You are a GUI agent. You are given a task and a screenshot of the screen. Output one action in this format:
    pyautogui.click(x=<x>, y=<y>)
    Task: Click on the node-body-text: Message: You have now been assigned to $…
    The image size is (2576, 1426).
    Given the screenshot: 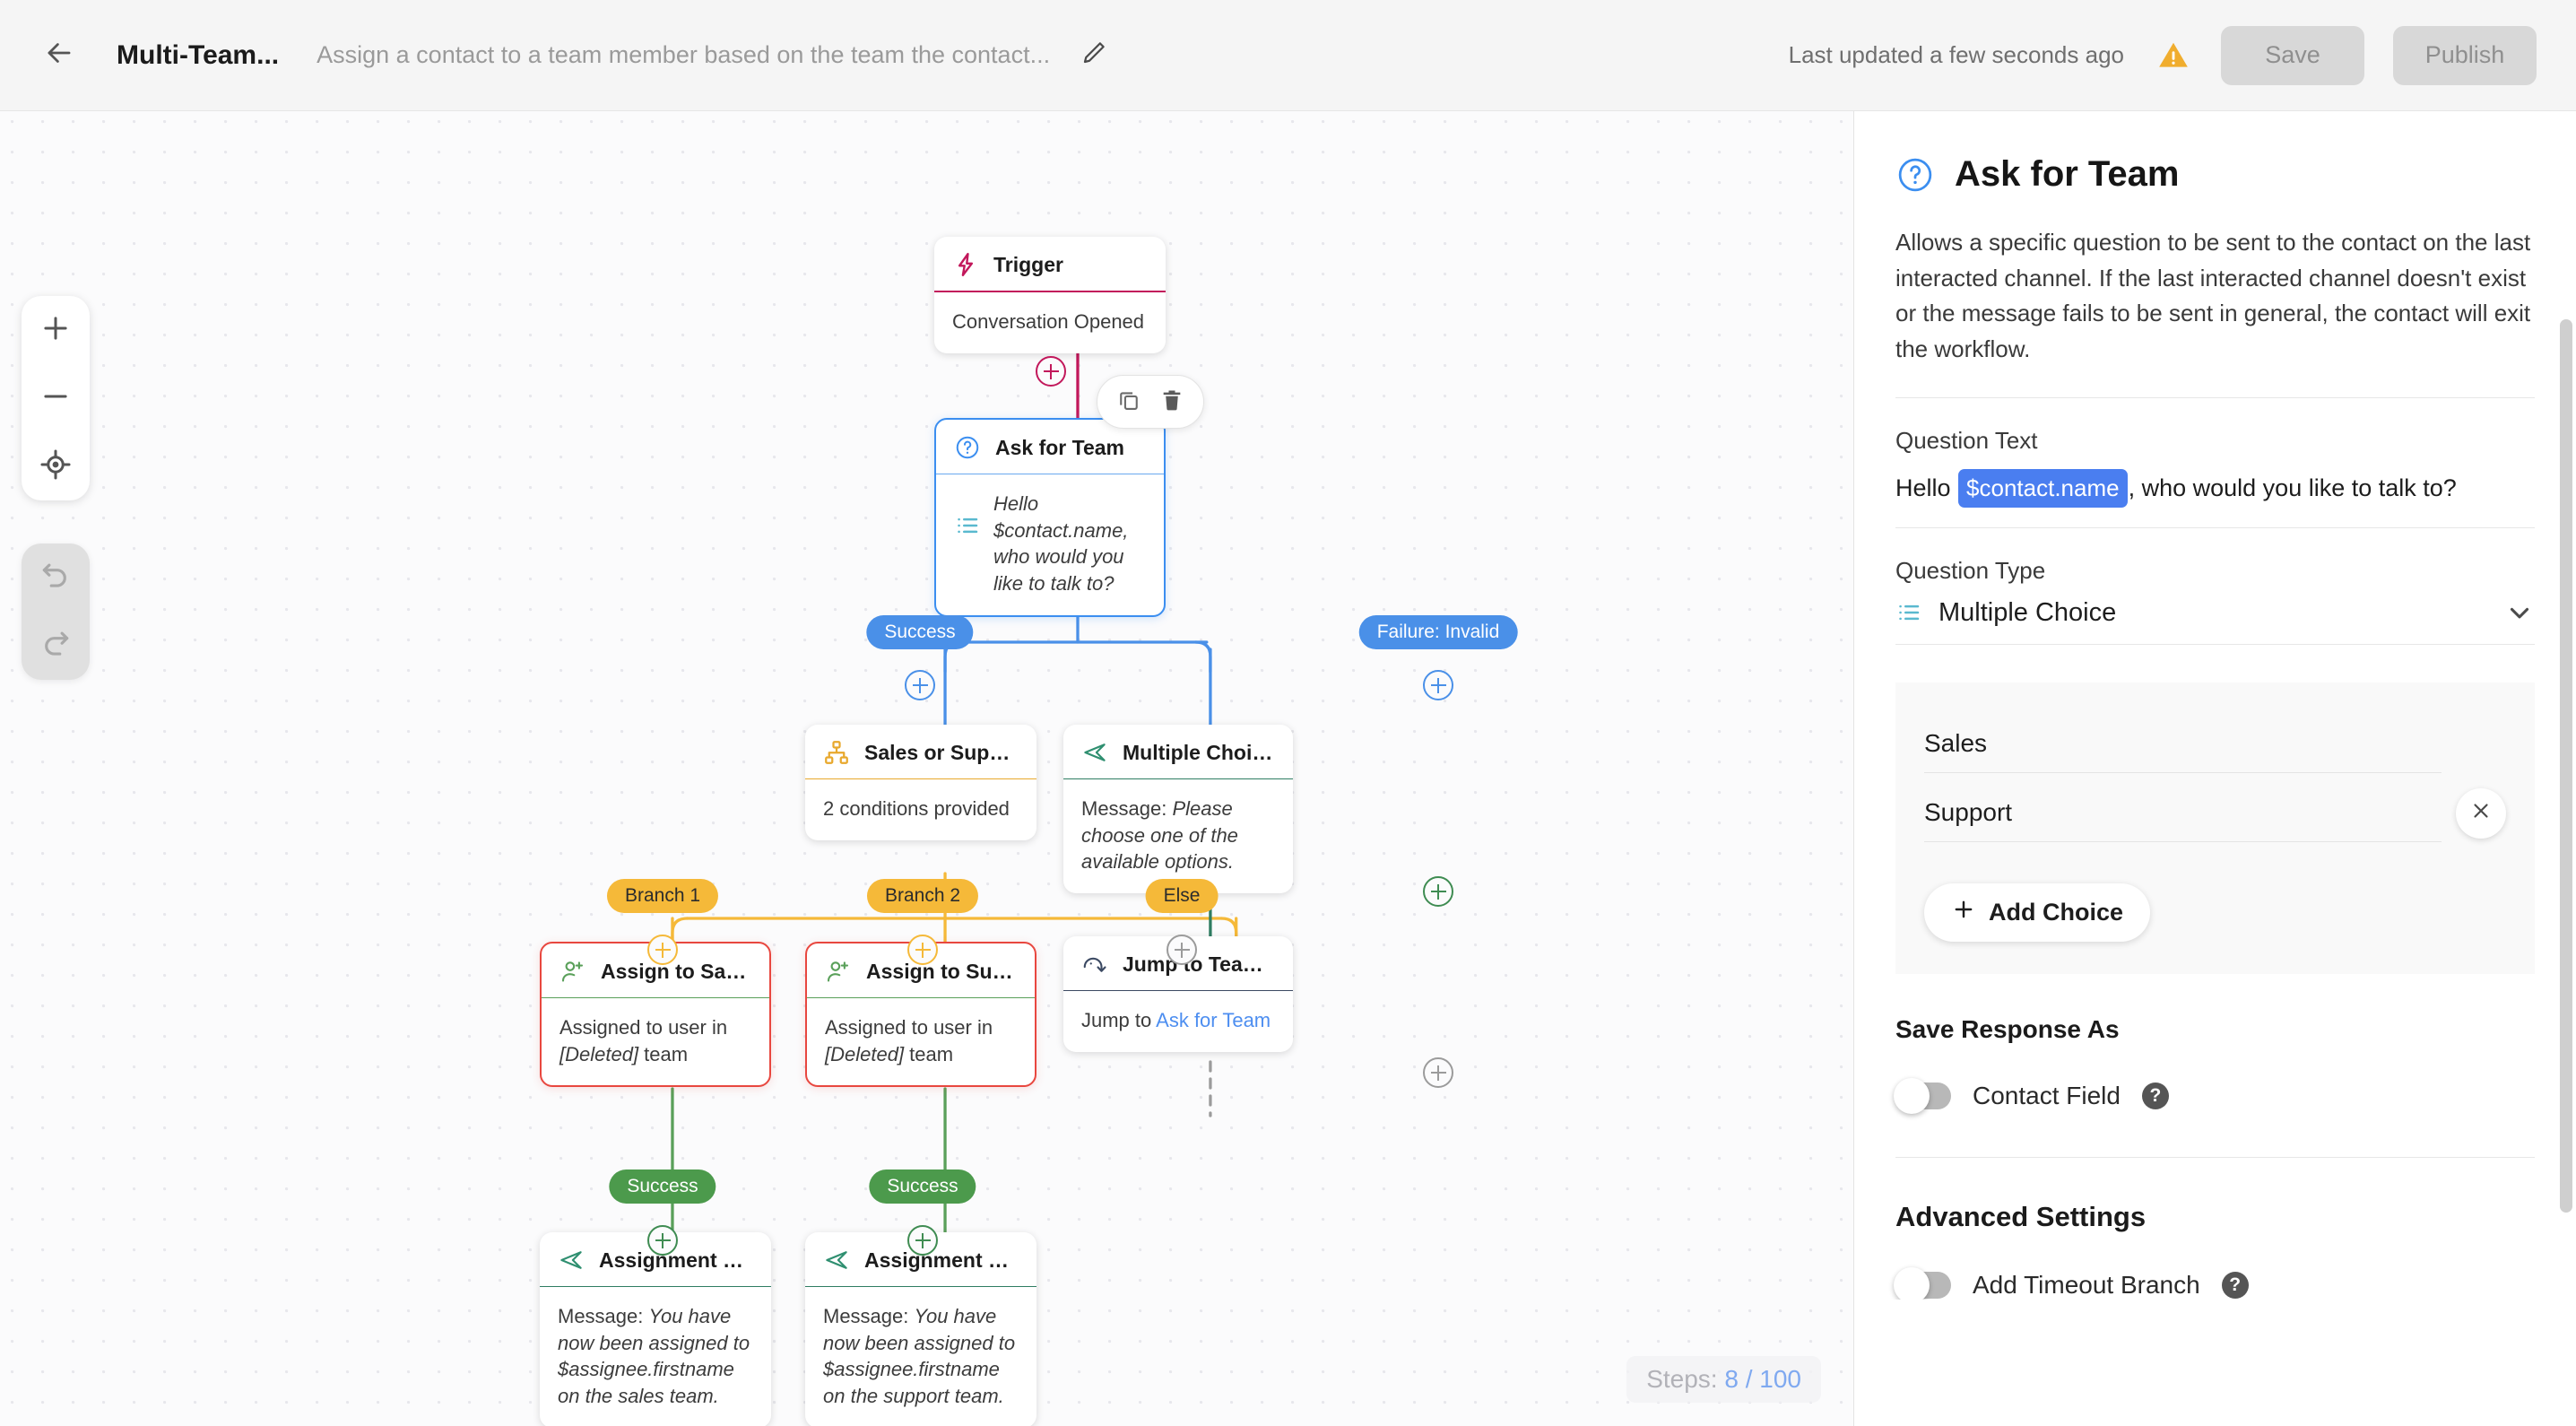 What is the action you would take?
    pyautogui.click(x=654, y=1357)
    